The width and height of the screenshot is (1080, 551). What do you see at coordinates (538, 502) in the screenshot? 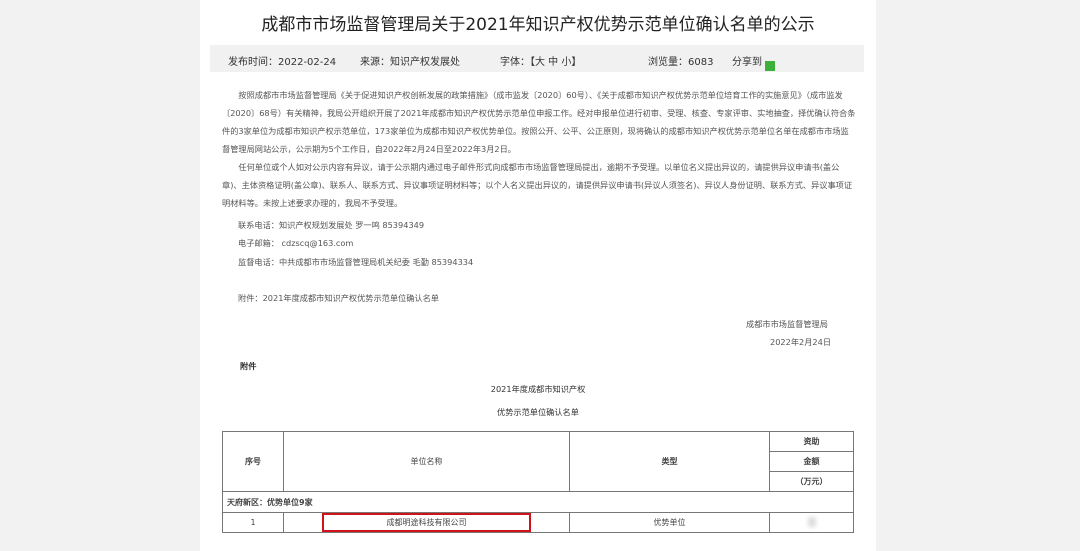
I see `section-row: 天府新区：优势单位9家` at bounding box center [538, 502].